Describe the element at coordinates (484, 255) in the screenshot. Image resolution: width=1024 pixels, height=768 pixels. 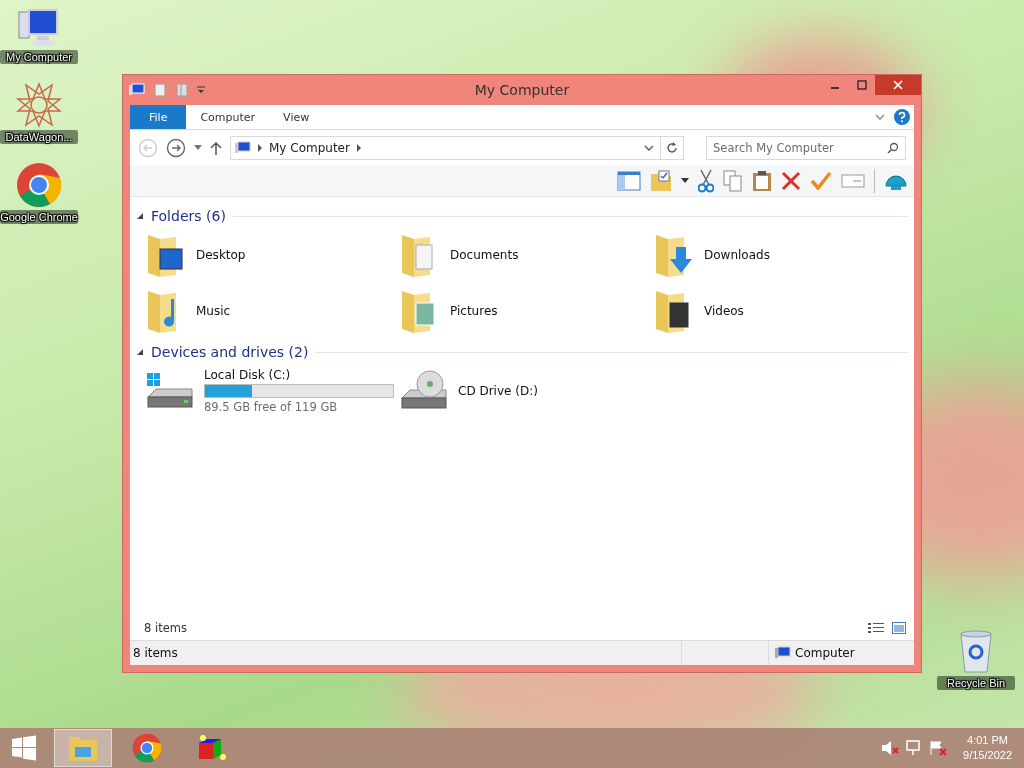
I see `item-name: Documents` at that location.